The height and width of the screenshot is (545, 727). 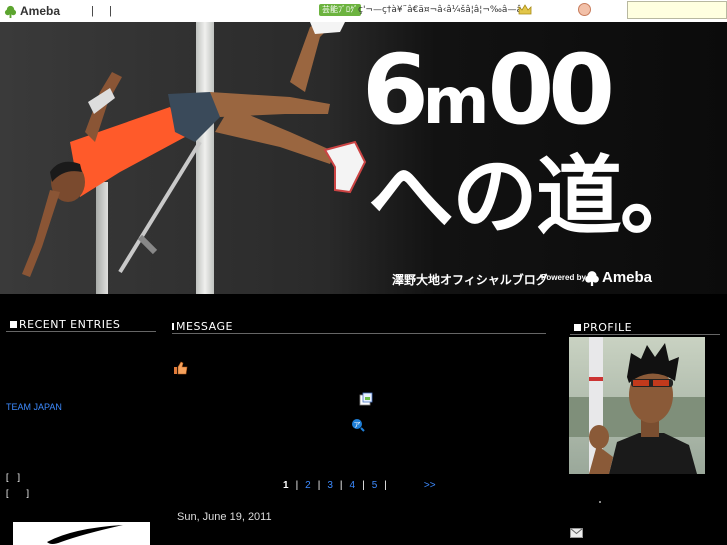 What do you see at coordinates (563, 277) in the screenshot?
I see `powered-by-label: Powered by` at bounding box center [563, 277].